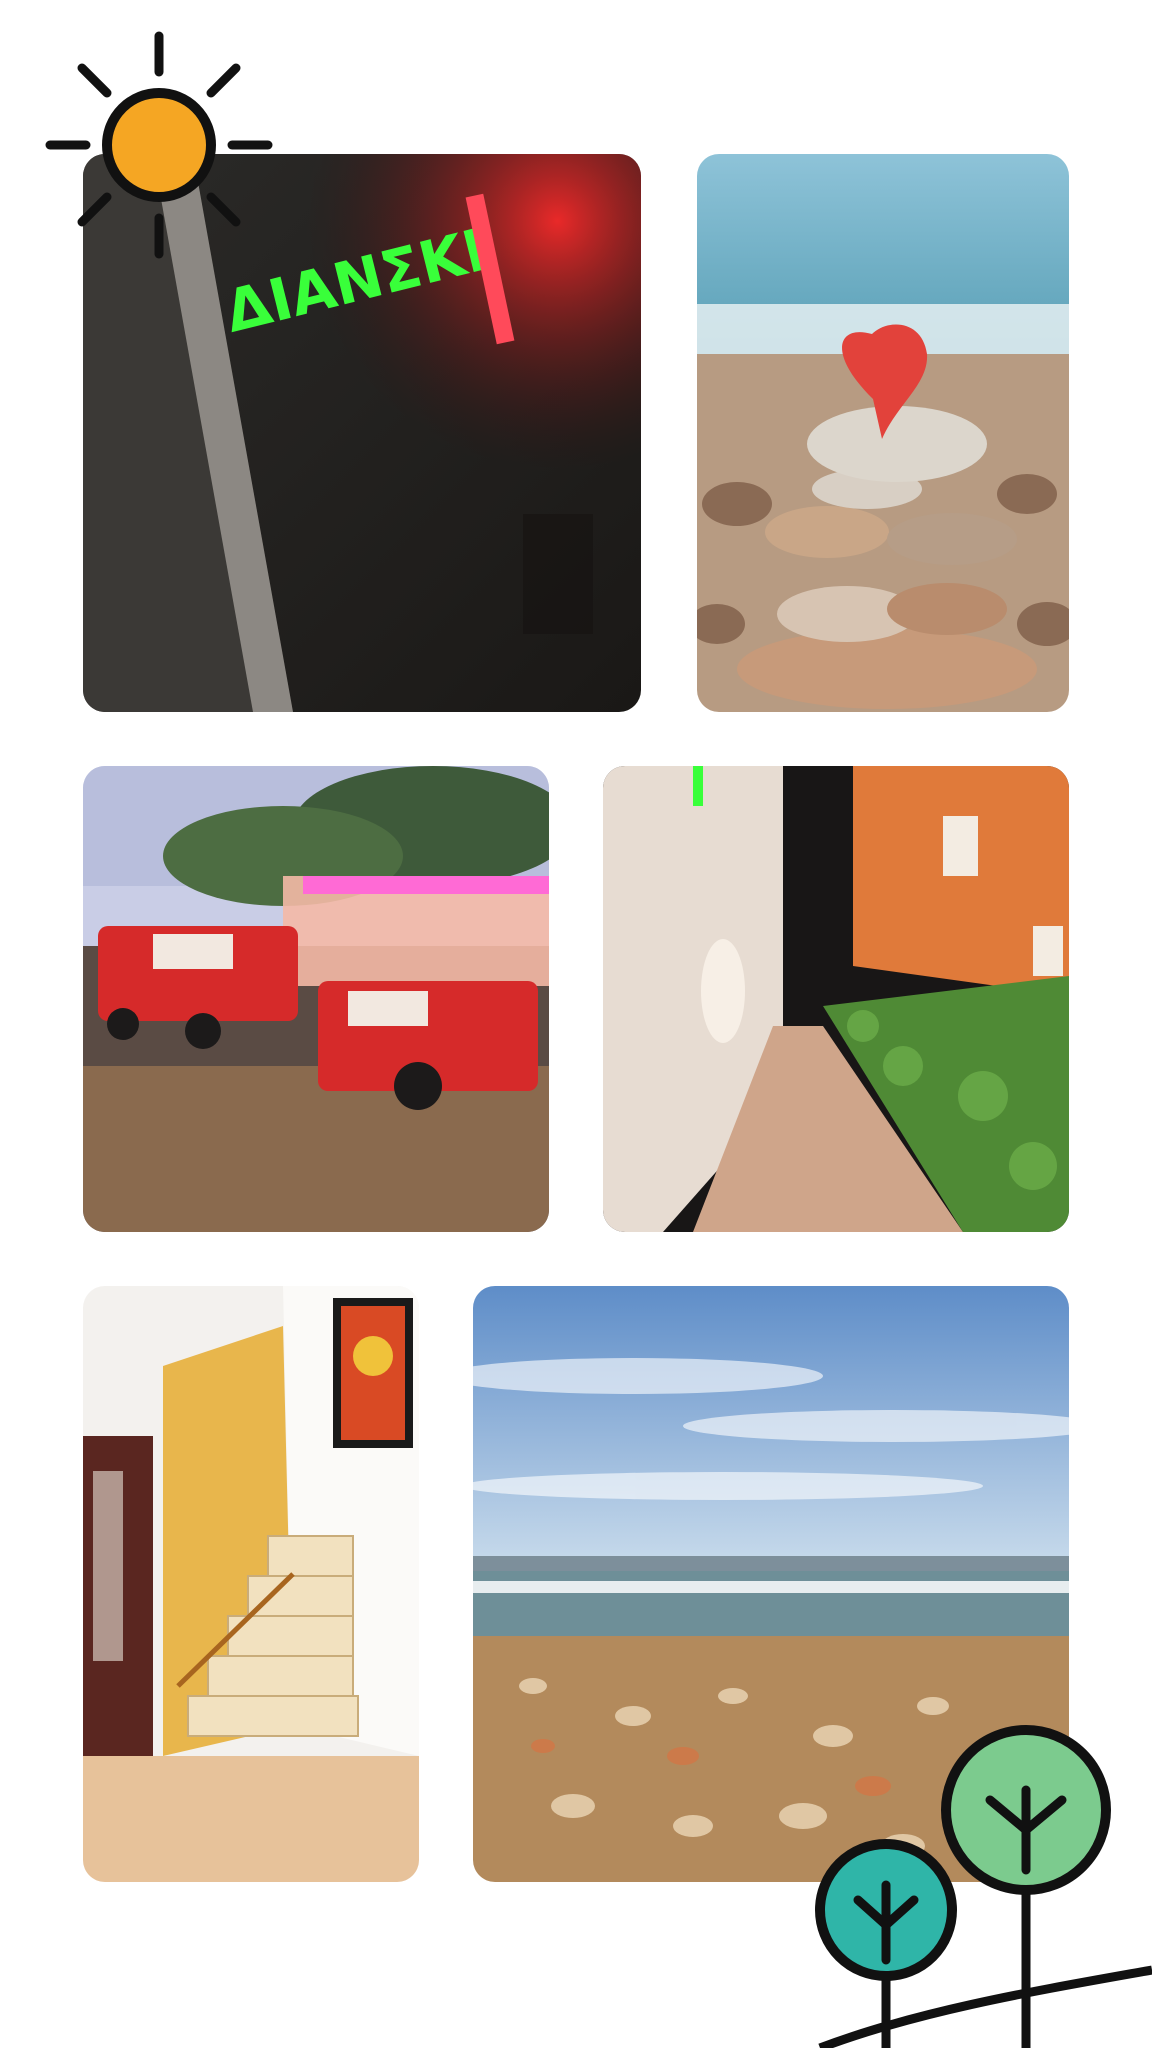 The image size is (1152, 2052). I want to click on tree-icon, so click(976, 1886).